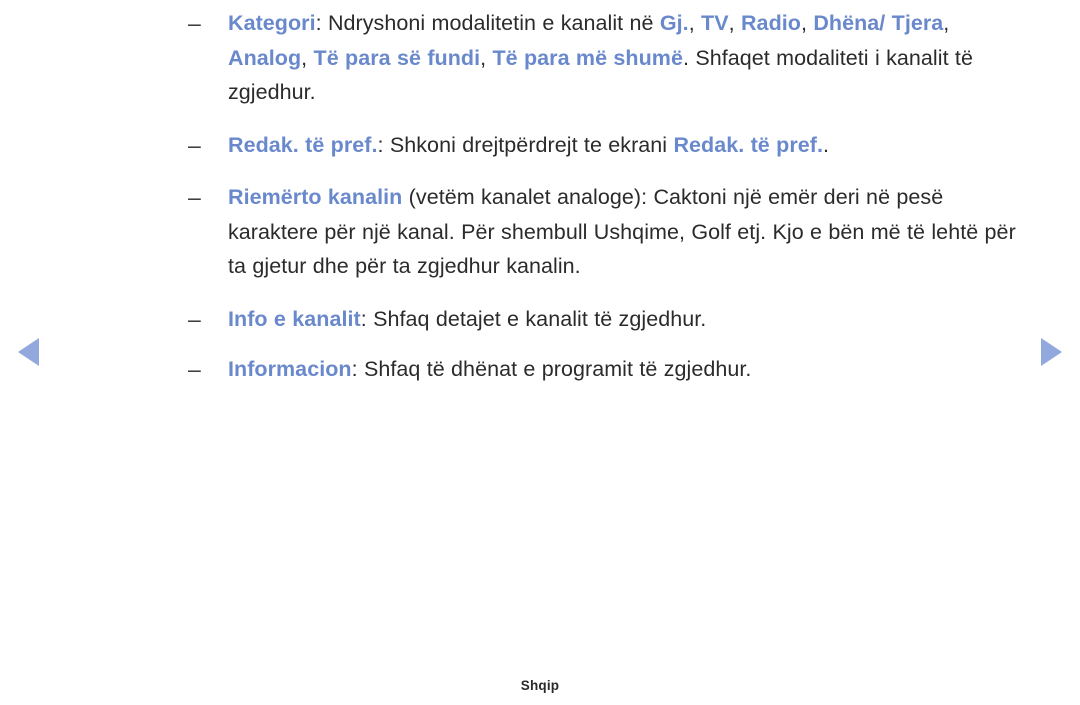  Describe the element at coordinates (397, 57) in the screenshot. I see `highlighted-term: Të para së fundi` at that location.